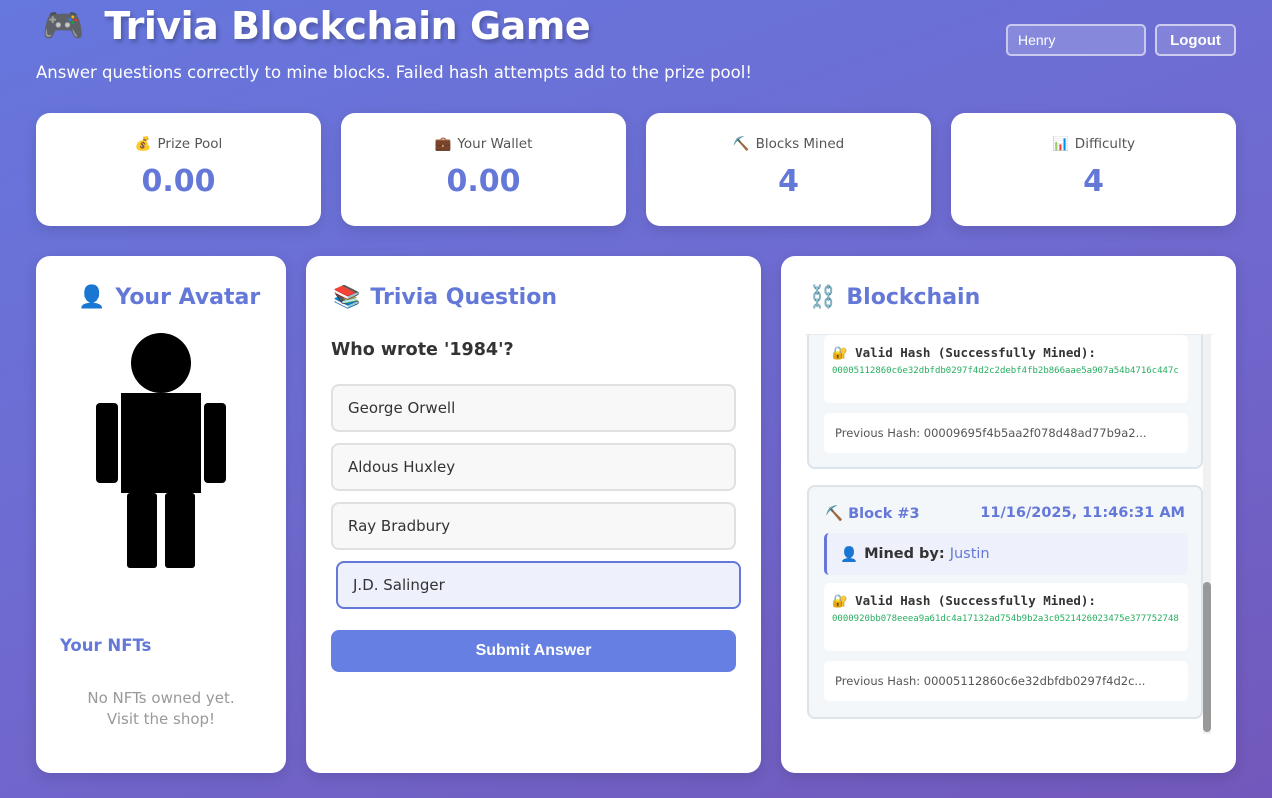  Describe the element at coordinates (895, 297) in the screenshot. I see `blockchain-panel-title: ⛓️ Blockchain` at that location.